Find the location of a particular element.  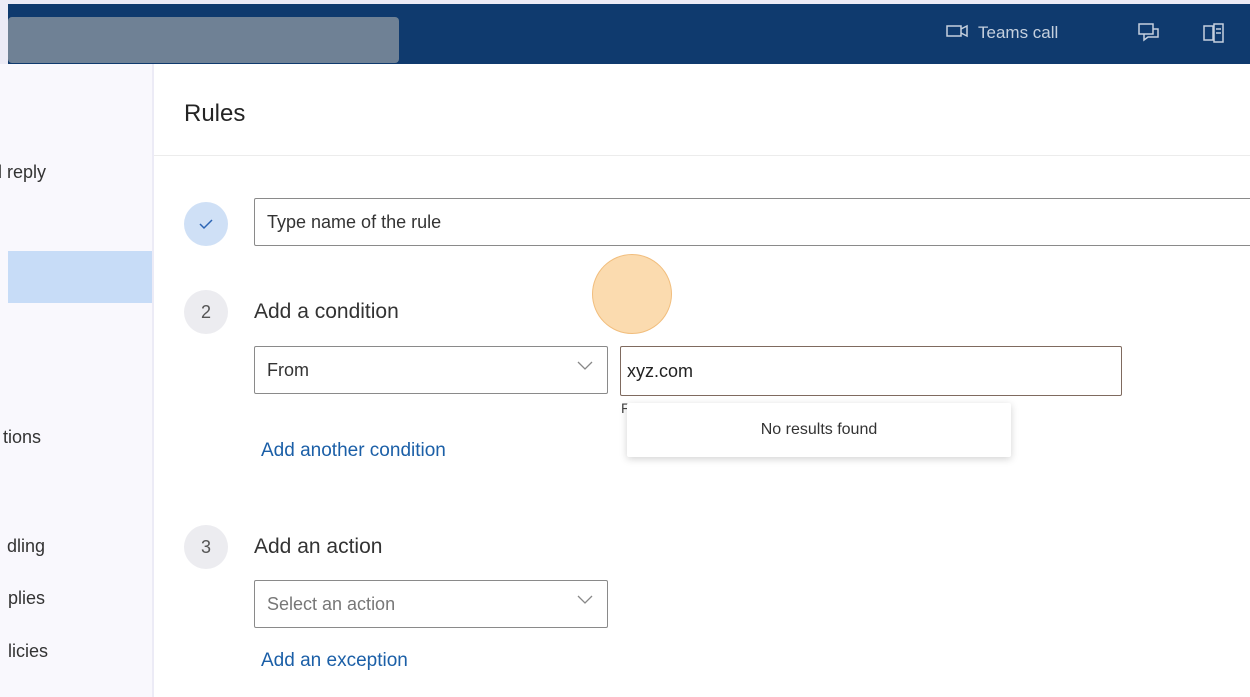

checkmark-icon is located at coordinates (206, 224).